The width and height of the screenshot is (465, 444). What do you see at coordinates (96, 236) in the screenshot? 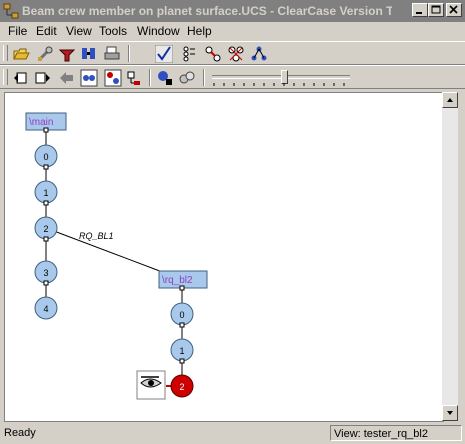
I see `merge-label: RQ_BL1` at bounding box center [96, 236].